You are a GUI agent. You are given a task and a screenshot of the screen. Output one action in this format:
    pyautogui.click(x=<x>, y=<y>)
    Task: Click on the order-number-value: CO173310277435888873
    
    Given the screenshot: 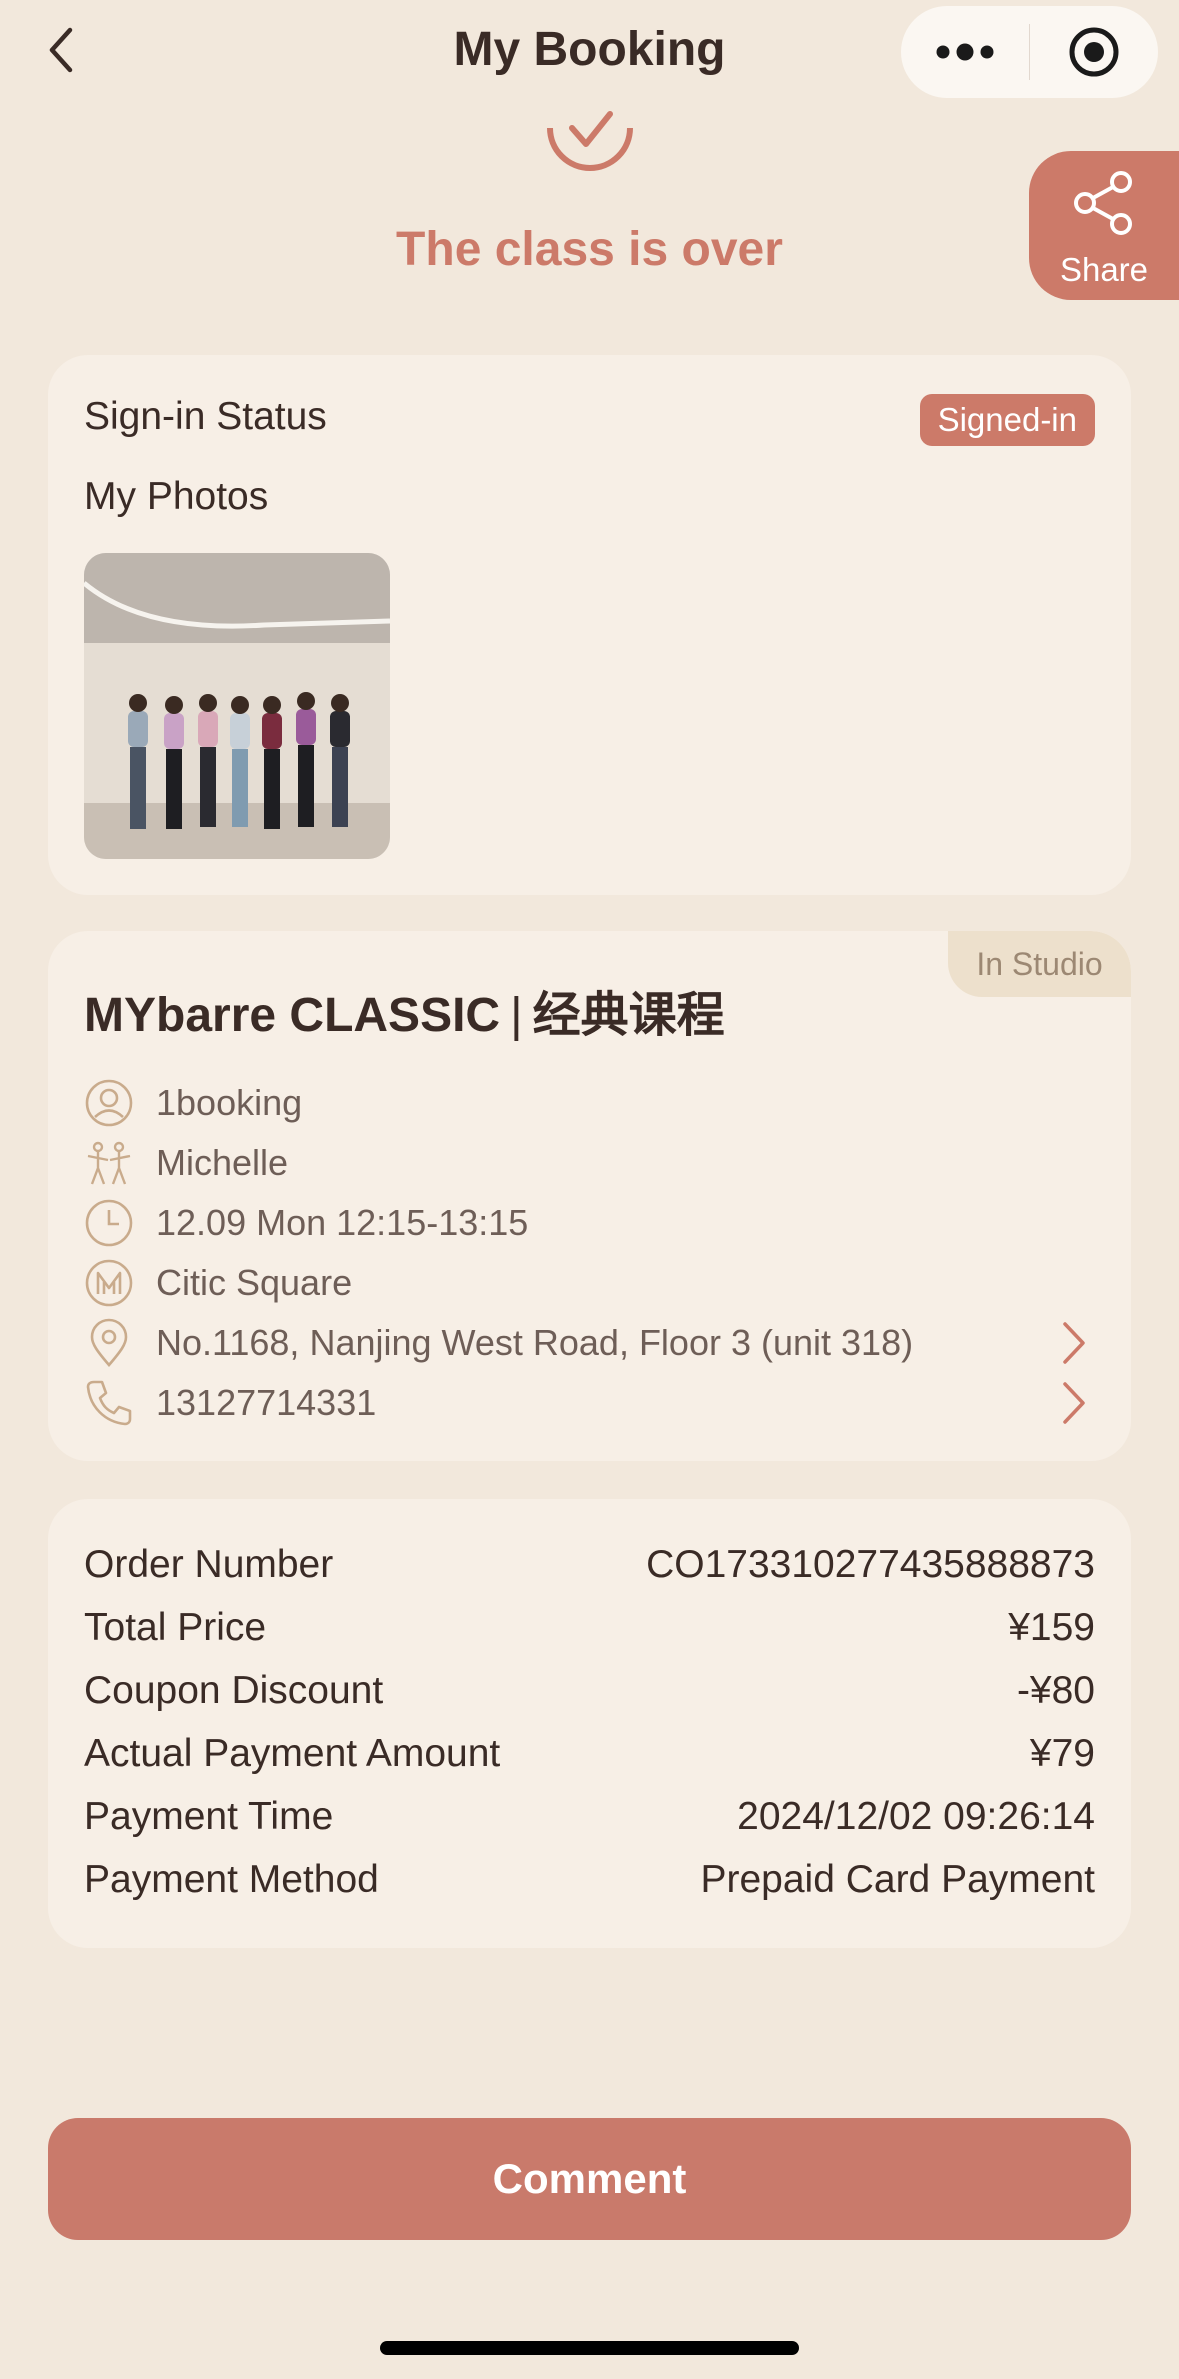 What is the action you would take?
    pyautogui.click(x=870, y=1564)
    